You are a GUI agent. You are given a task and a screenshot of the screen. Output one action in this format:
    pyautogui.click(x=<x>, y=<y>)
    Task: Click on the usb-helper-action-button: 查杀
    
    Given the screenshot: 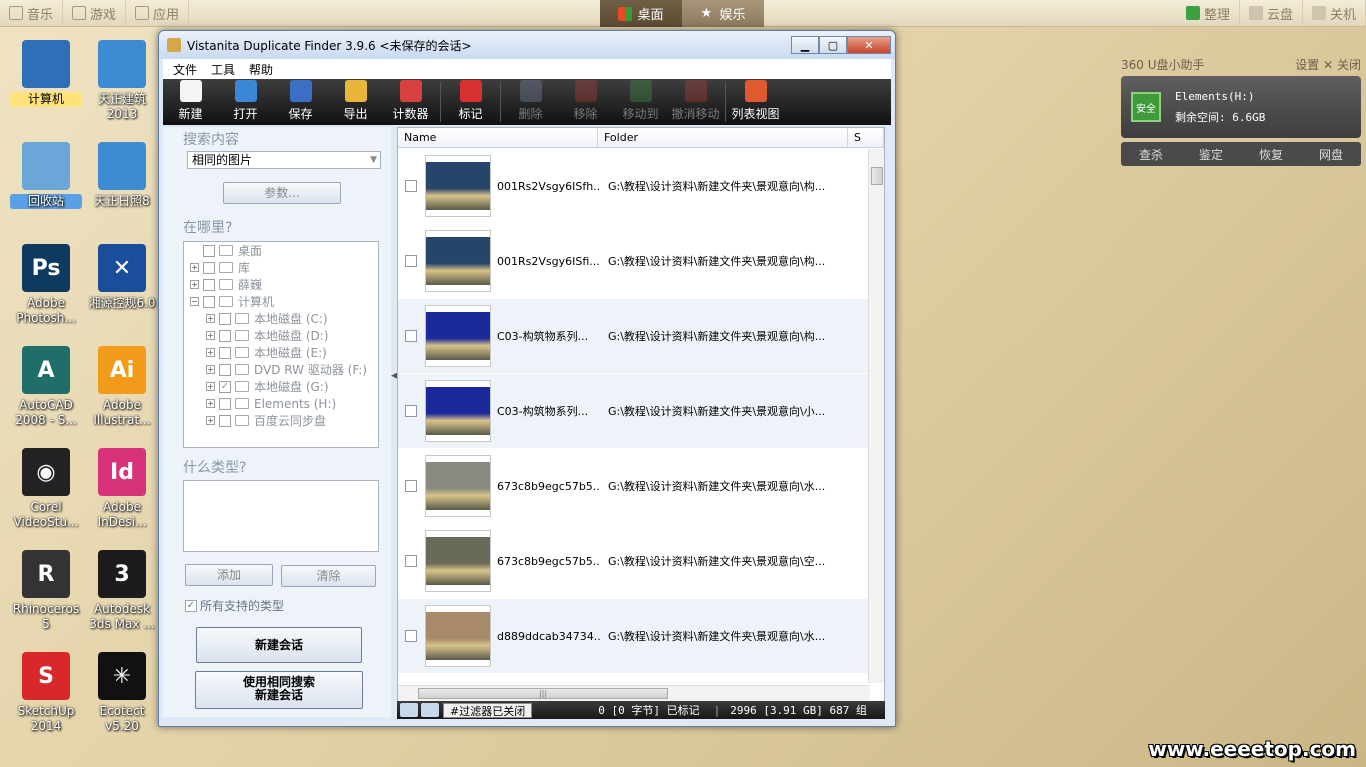 What is the action you would take?
    pyautogui.click(x=1151, y=154)
    